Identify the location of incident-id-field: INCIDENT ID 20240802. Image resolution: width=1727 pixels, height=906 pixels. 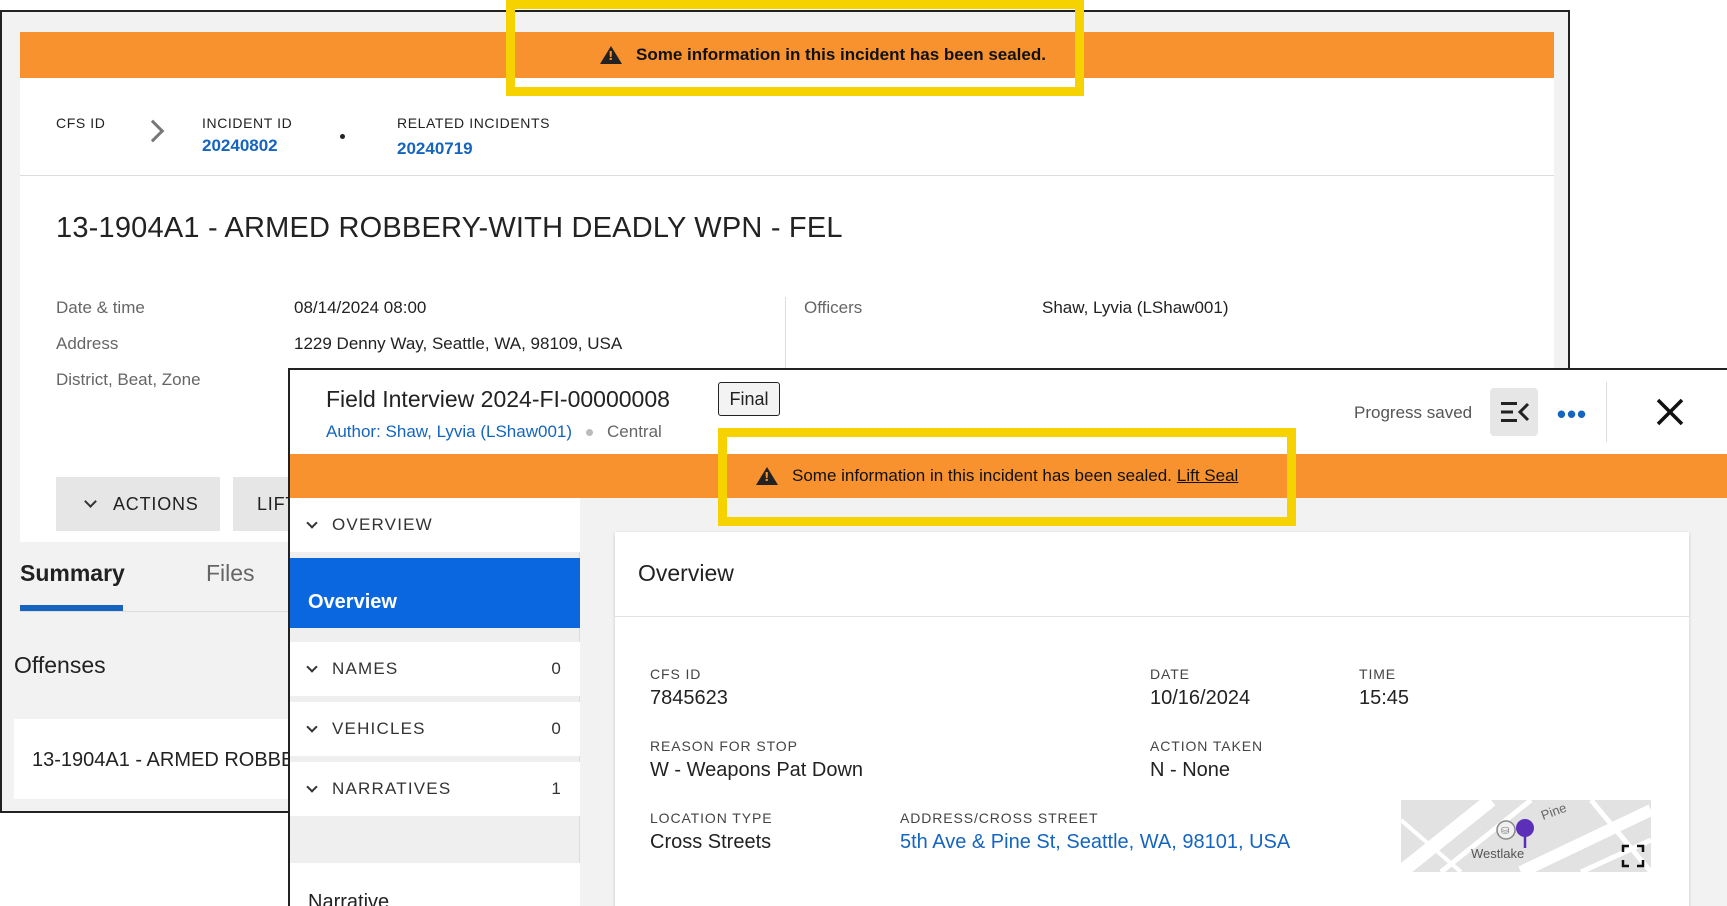
(247, 135).